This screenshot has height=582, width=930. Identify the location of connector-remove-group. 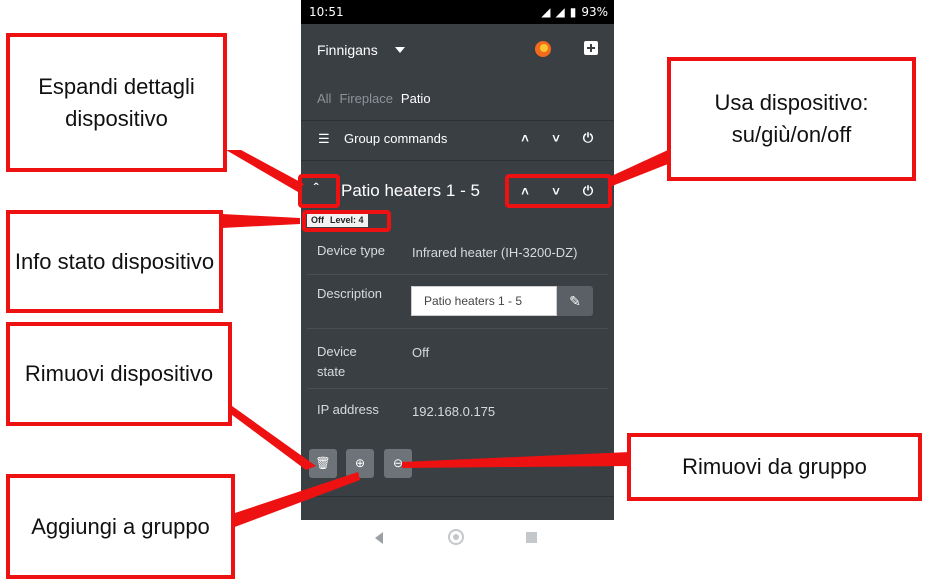
(516, 460).